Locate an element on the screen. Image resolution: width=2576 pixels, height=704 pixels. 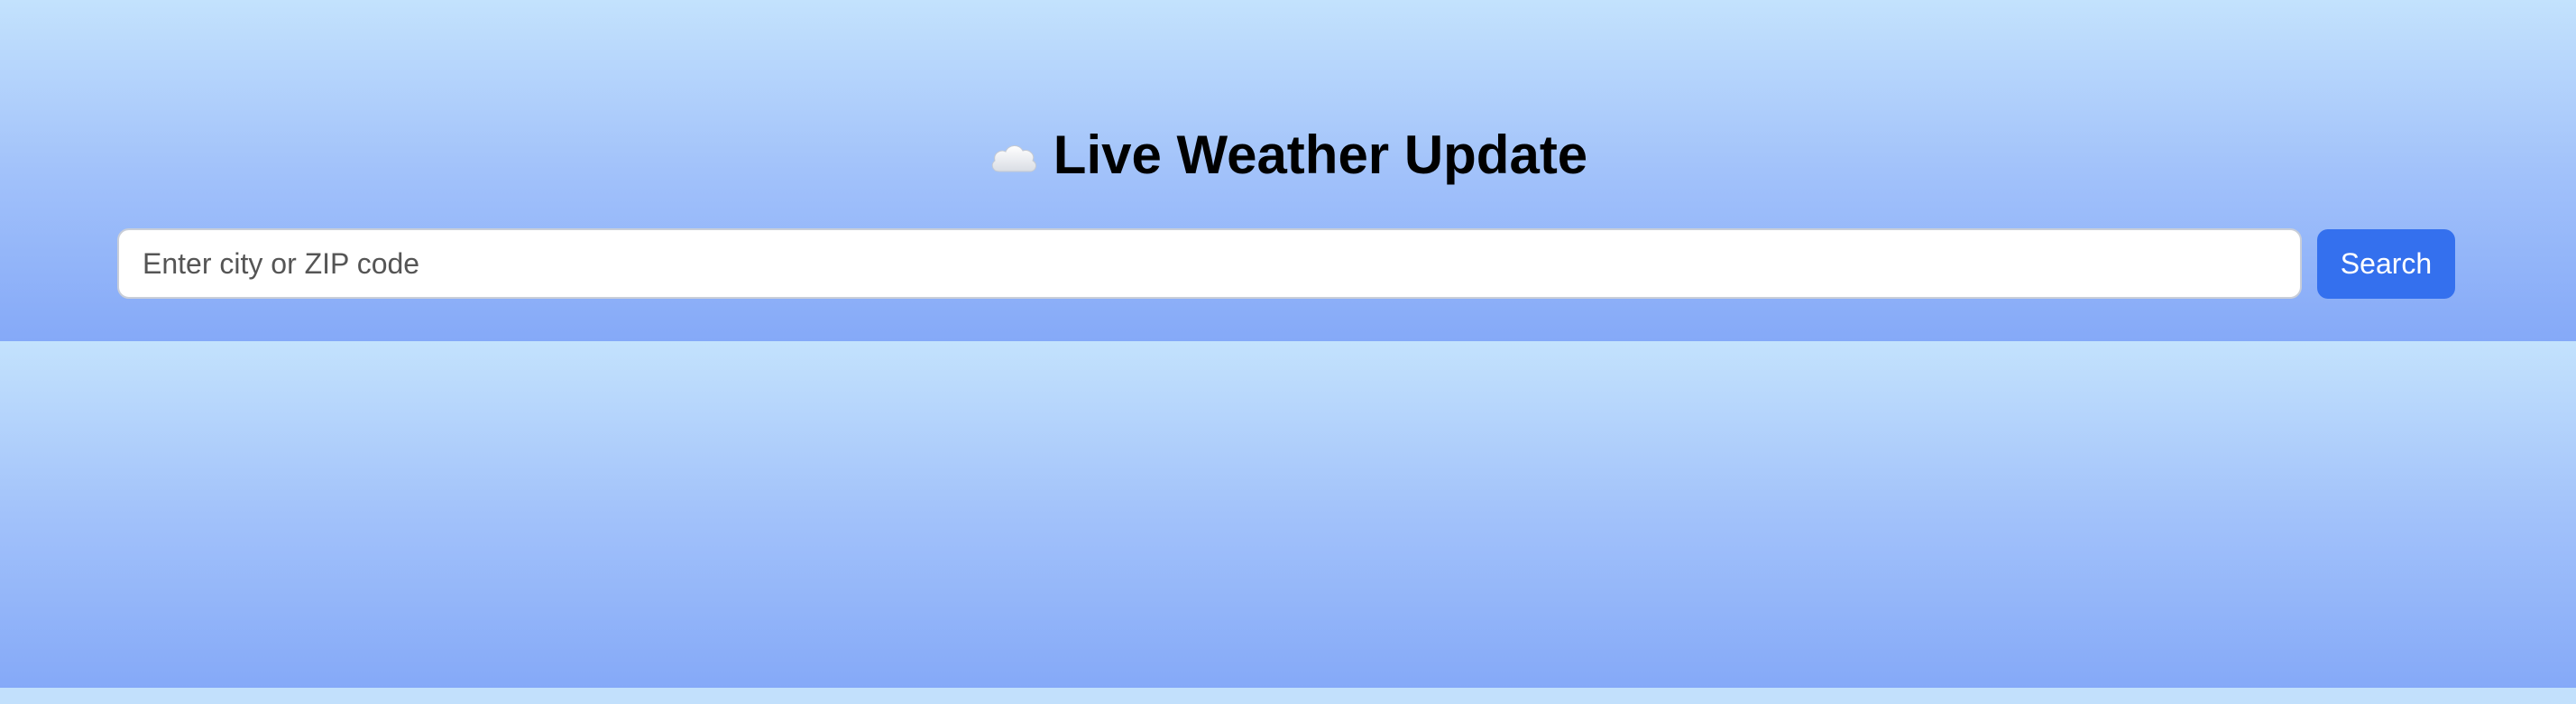
search-button: Search is located at coordinates (2386, 264).